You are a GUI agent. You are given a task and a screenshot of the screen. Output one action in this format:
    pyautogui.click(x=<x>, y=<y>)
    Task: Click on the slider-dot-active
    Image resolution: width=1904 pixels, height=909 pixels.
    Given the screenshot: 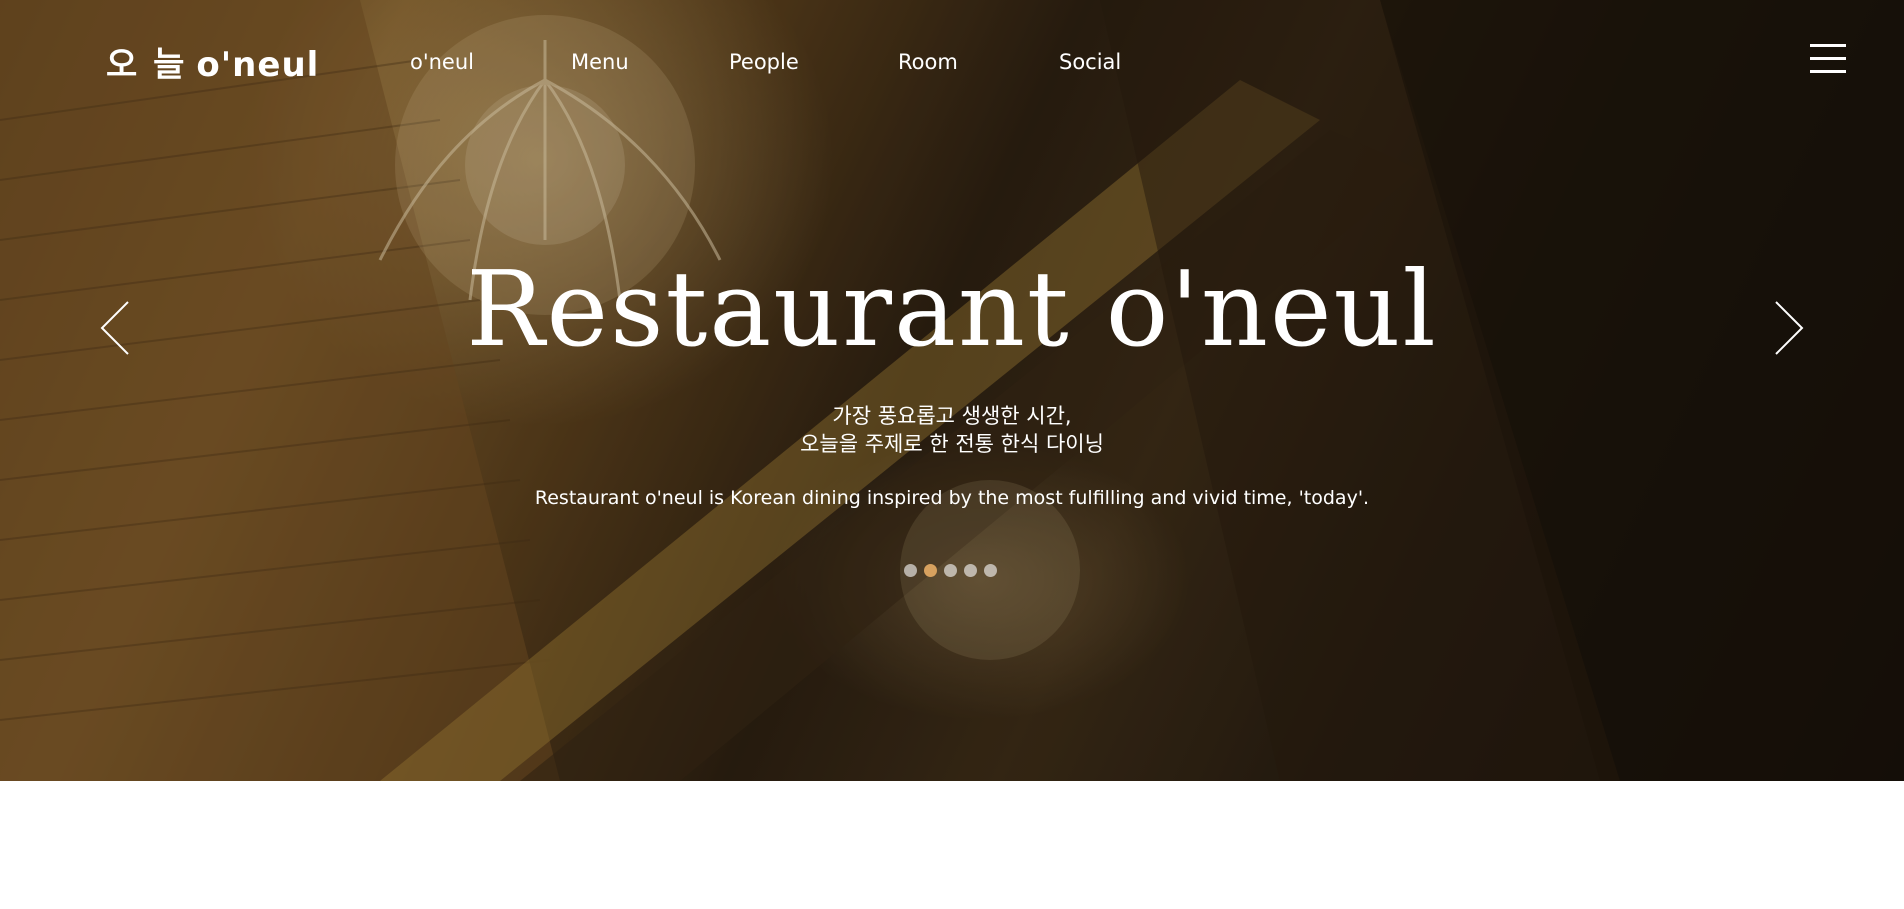 What is the action you would take?
    pyautogui.click(x=930, y=570)
    